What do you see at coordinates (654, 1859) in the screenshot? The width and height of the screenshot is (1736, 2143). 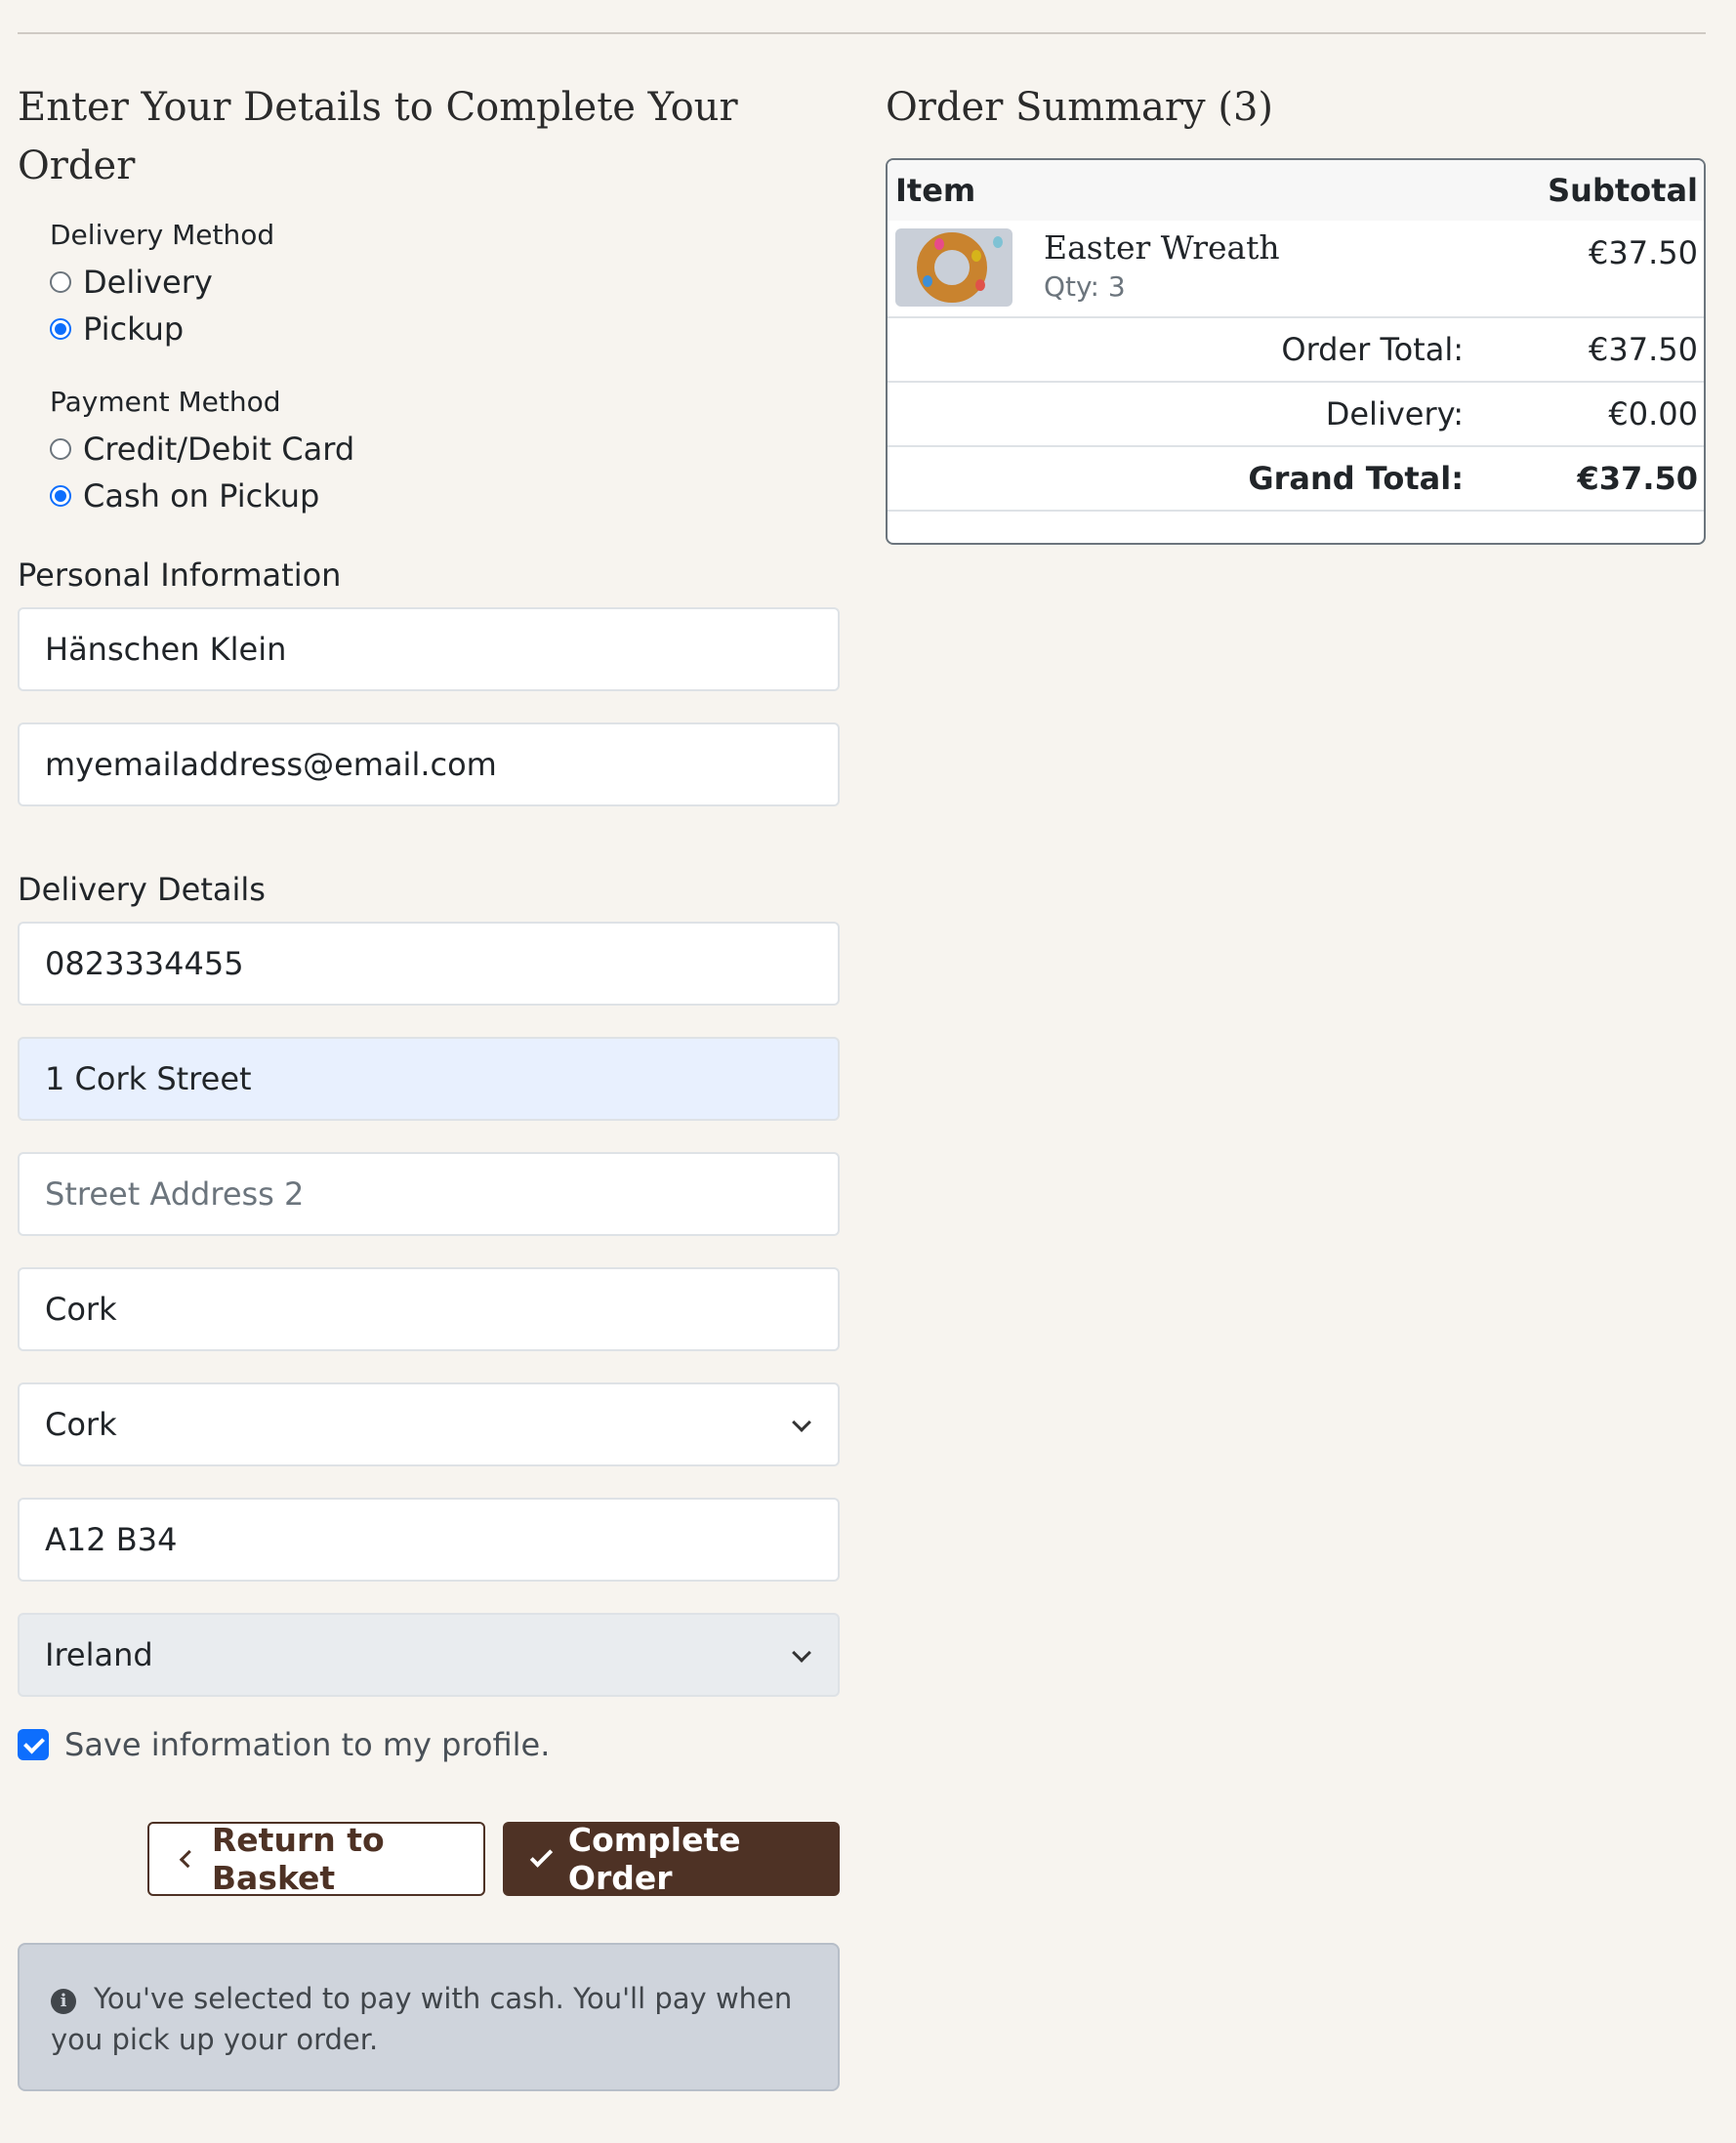 I see `complete-order-label: Complete Order` at bounding box center [654, 1859].